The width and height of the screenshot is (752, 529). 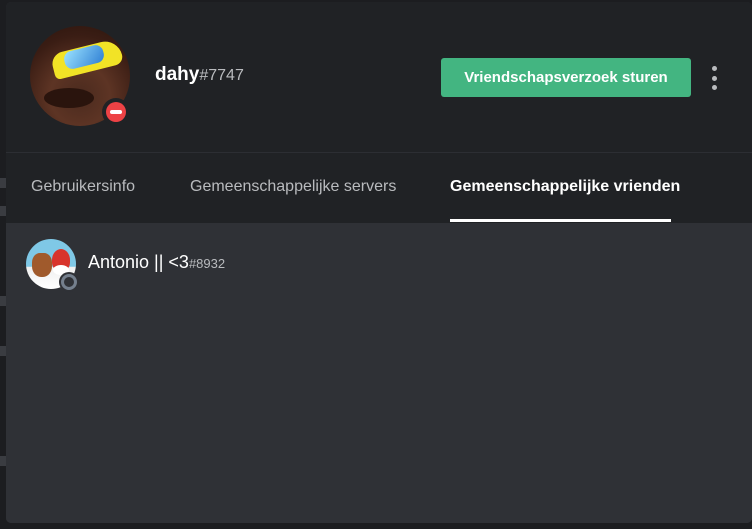 What do you see at coordinates (42, 265) in the screenshot?
I see `avatar-reindeer` at bounding box center [42, 265].